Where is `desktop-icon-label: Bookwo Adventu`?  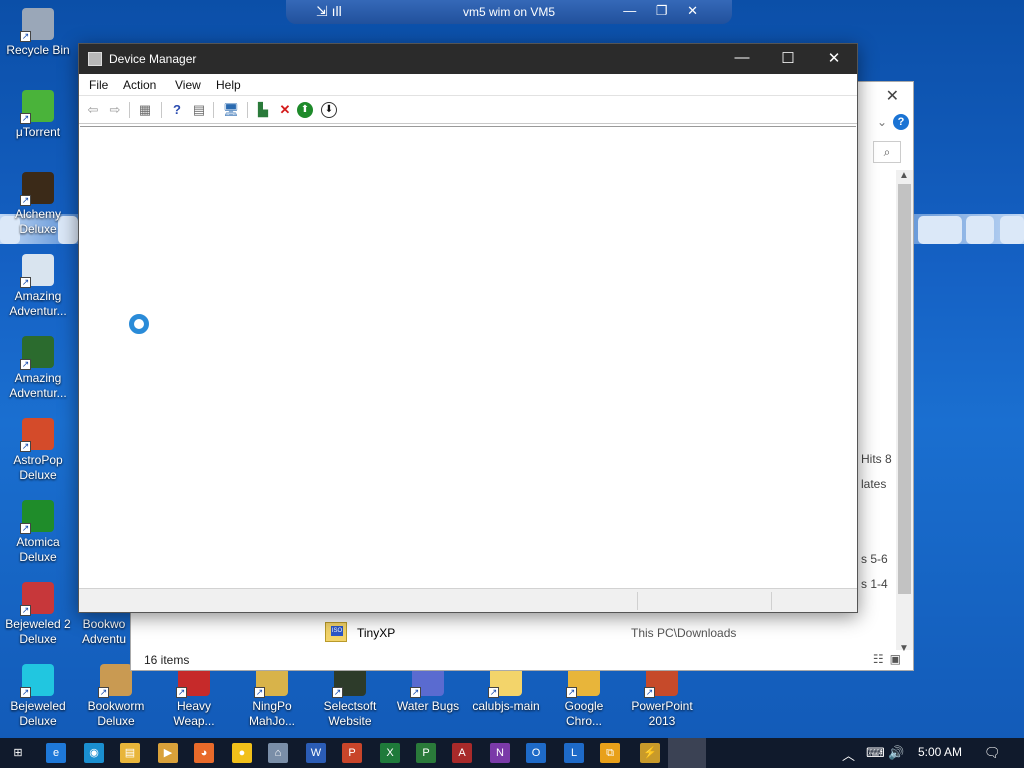 desktop-icon-label: Bookwo Adventu is located at coordinates (104, 631).